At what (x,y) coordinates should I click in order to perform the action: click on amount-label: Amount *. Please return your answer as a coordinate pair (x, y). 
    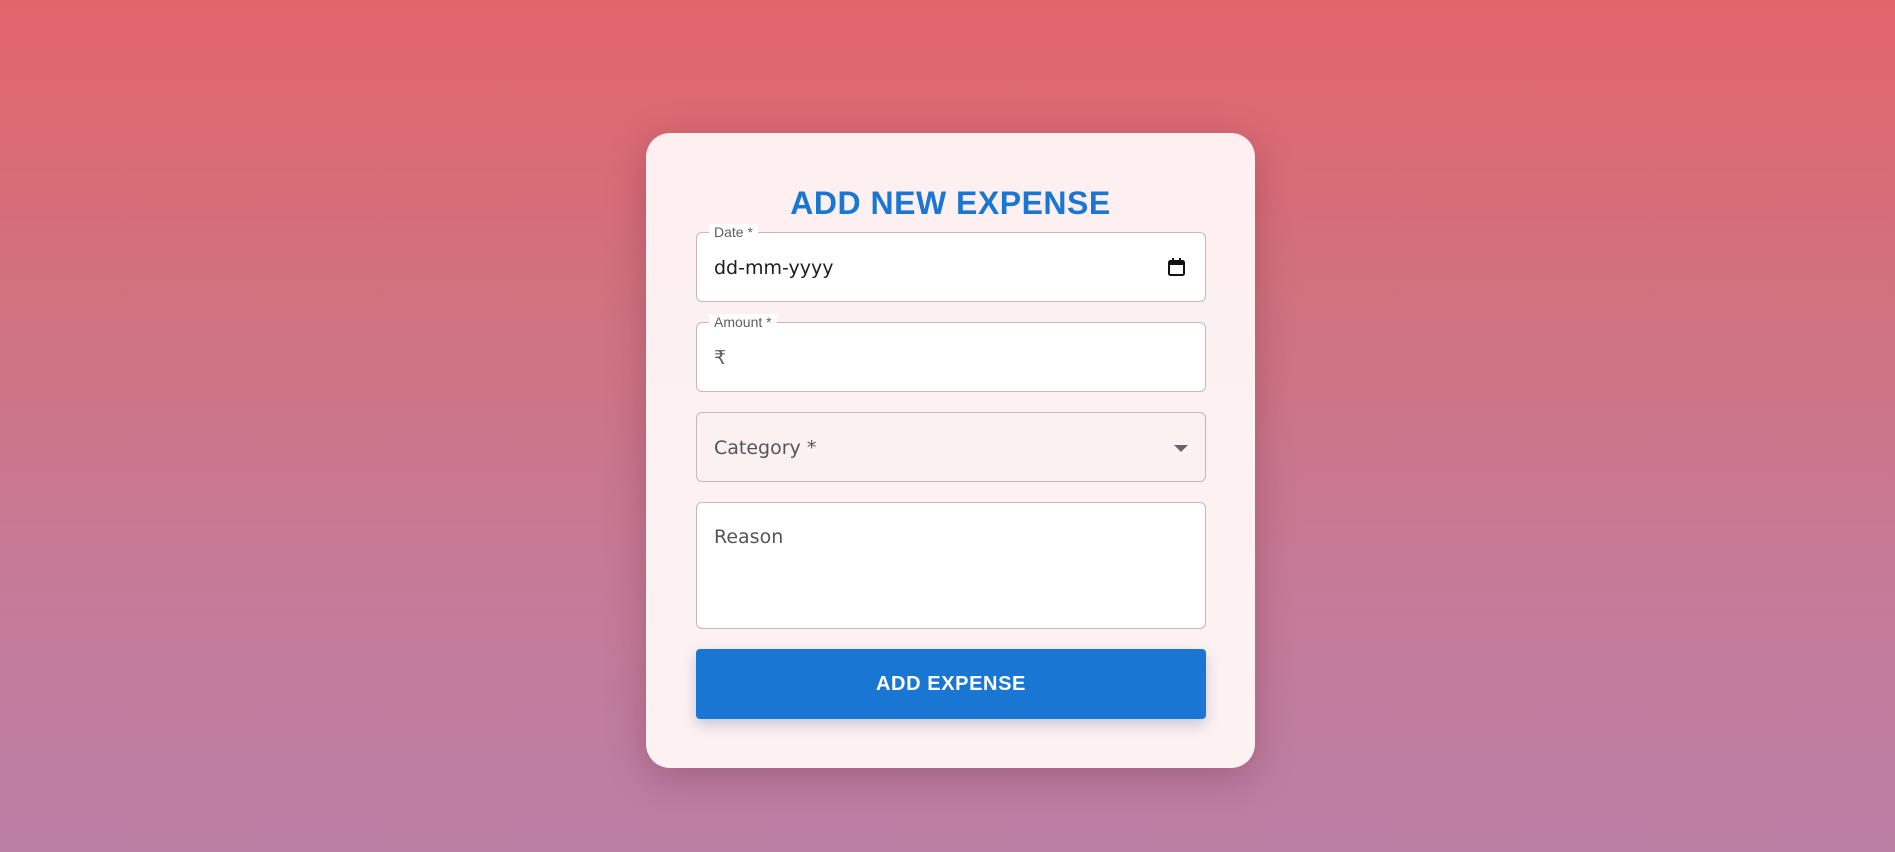
    Looking at the image, I should click on (743, 322).